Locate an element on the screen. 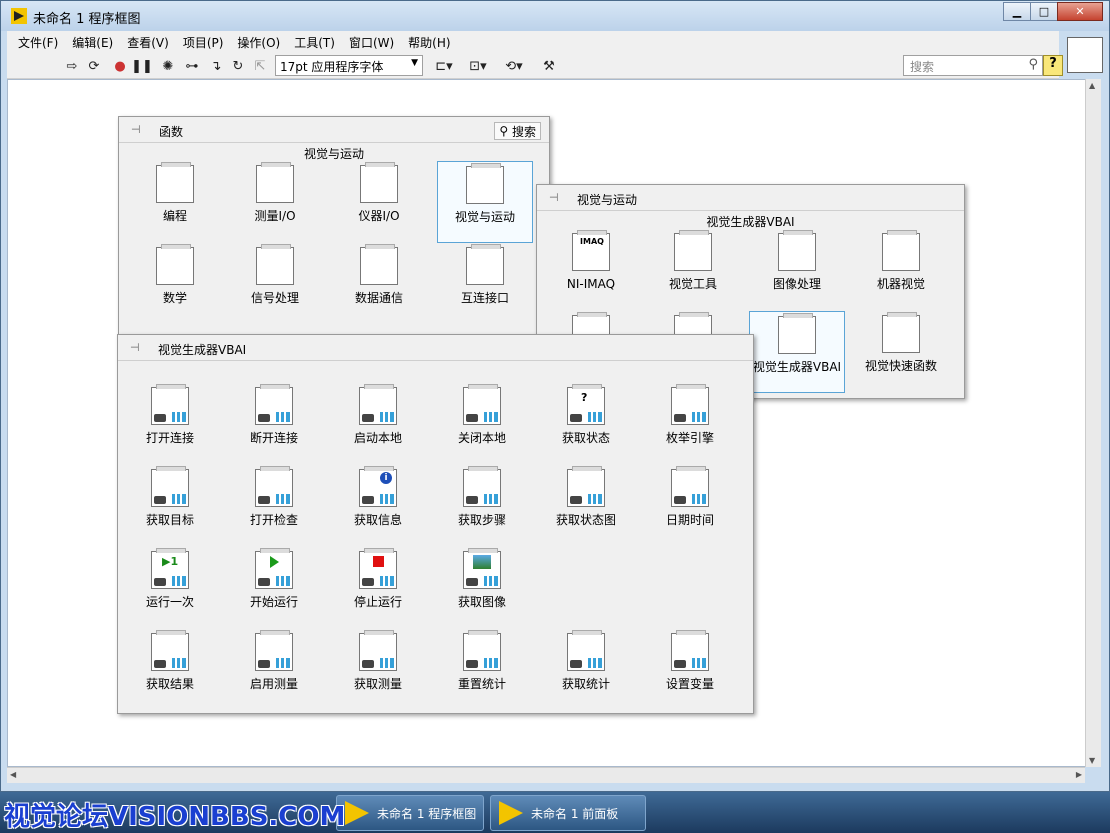 This screenshot has height=833, width=1110. vbai-date-time: 日期时间 is located at coordinates (690, 497).